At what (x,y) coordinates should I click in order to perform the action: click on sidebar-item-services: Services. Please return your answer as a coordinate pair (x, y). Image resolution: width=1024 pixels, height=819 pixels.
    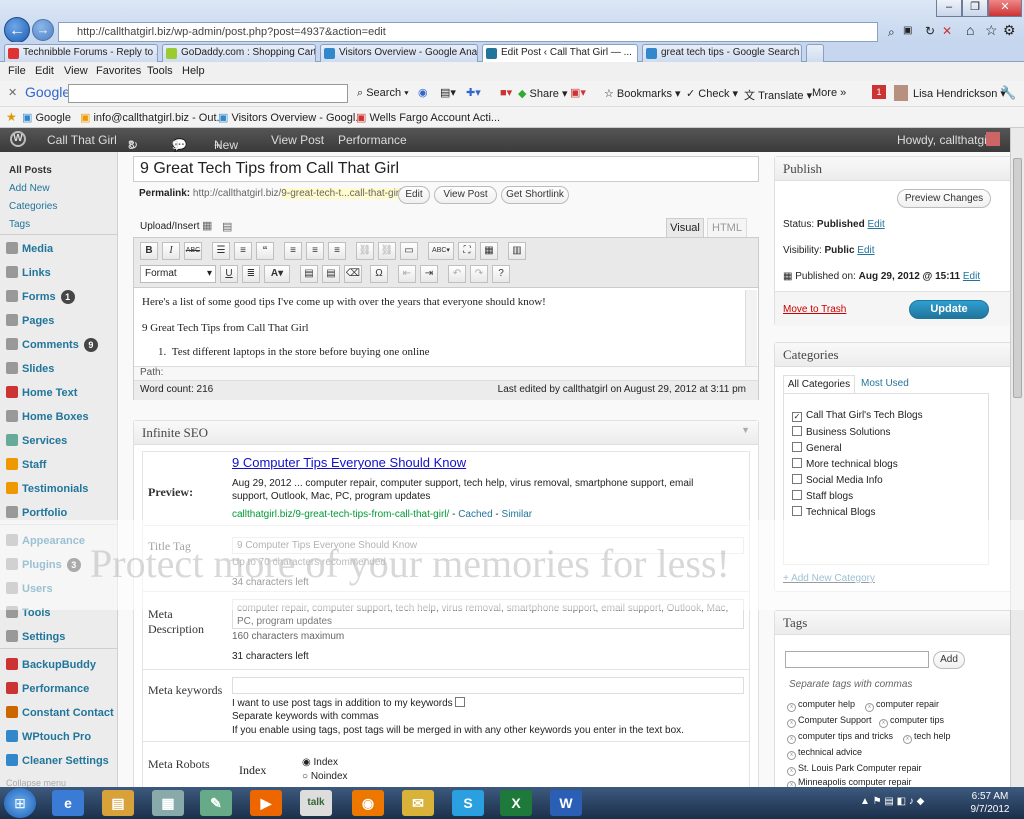
    Looking at the image, I should click on (36, 440).